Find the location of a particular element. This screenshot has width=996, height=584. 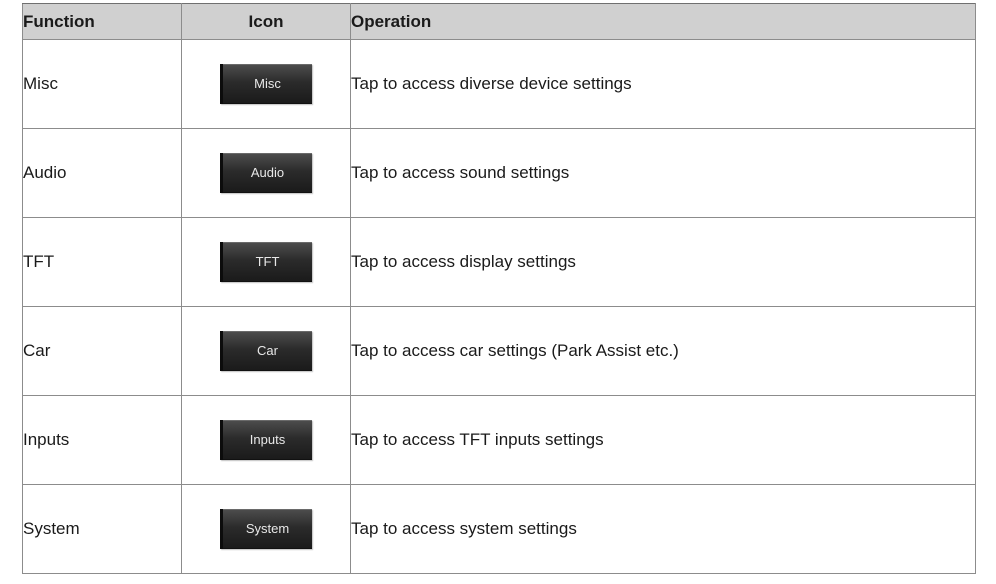

icon-cell: System is located at coordinates (266, 529).